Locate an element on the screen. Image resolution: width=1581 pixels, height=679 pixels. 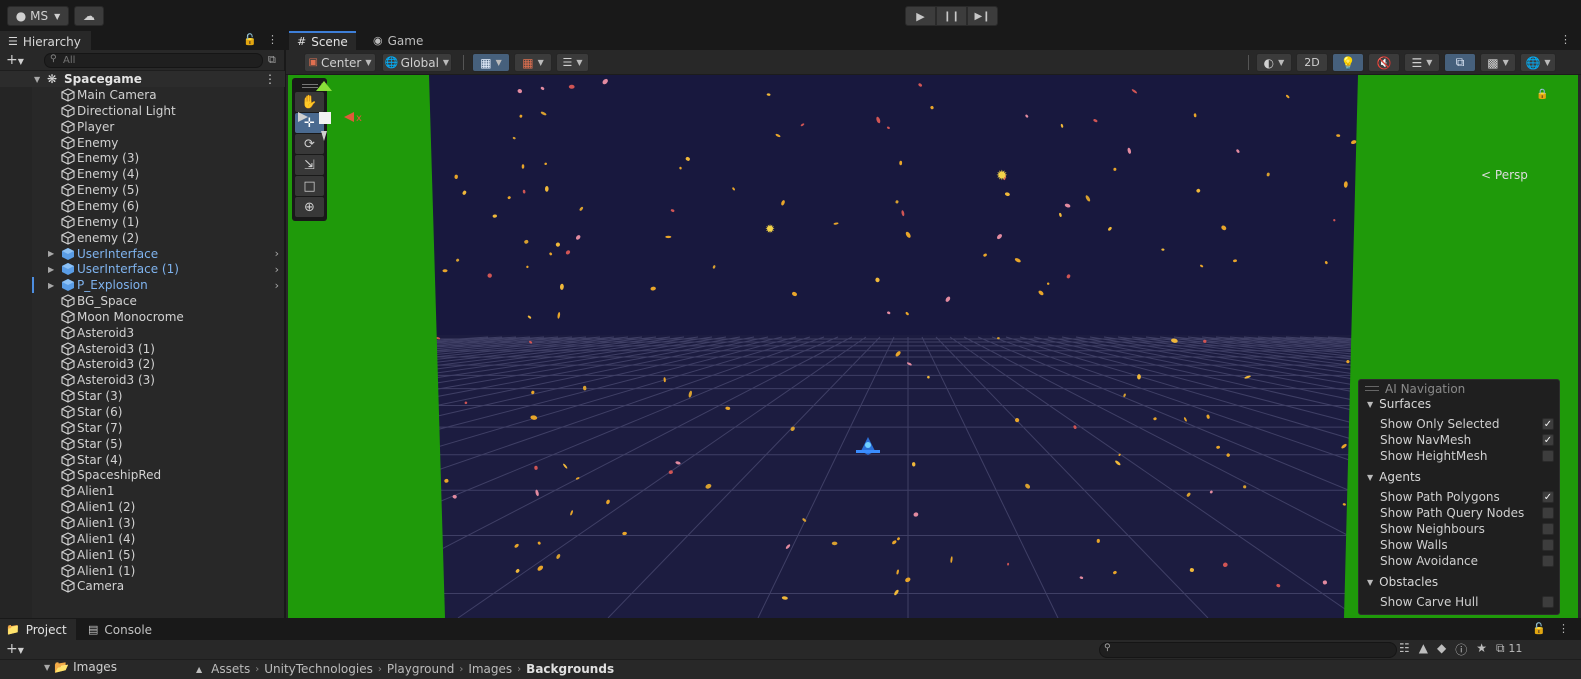
orientation-gizmo: y x is located at coordinates (338, 125).